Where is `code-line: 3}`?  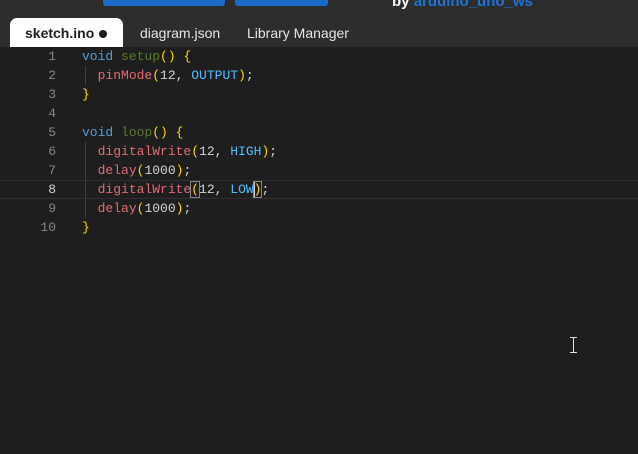 code-line: 3} is located at coordinates (319, 94).